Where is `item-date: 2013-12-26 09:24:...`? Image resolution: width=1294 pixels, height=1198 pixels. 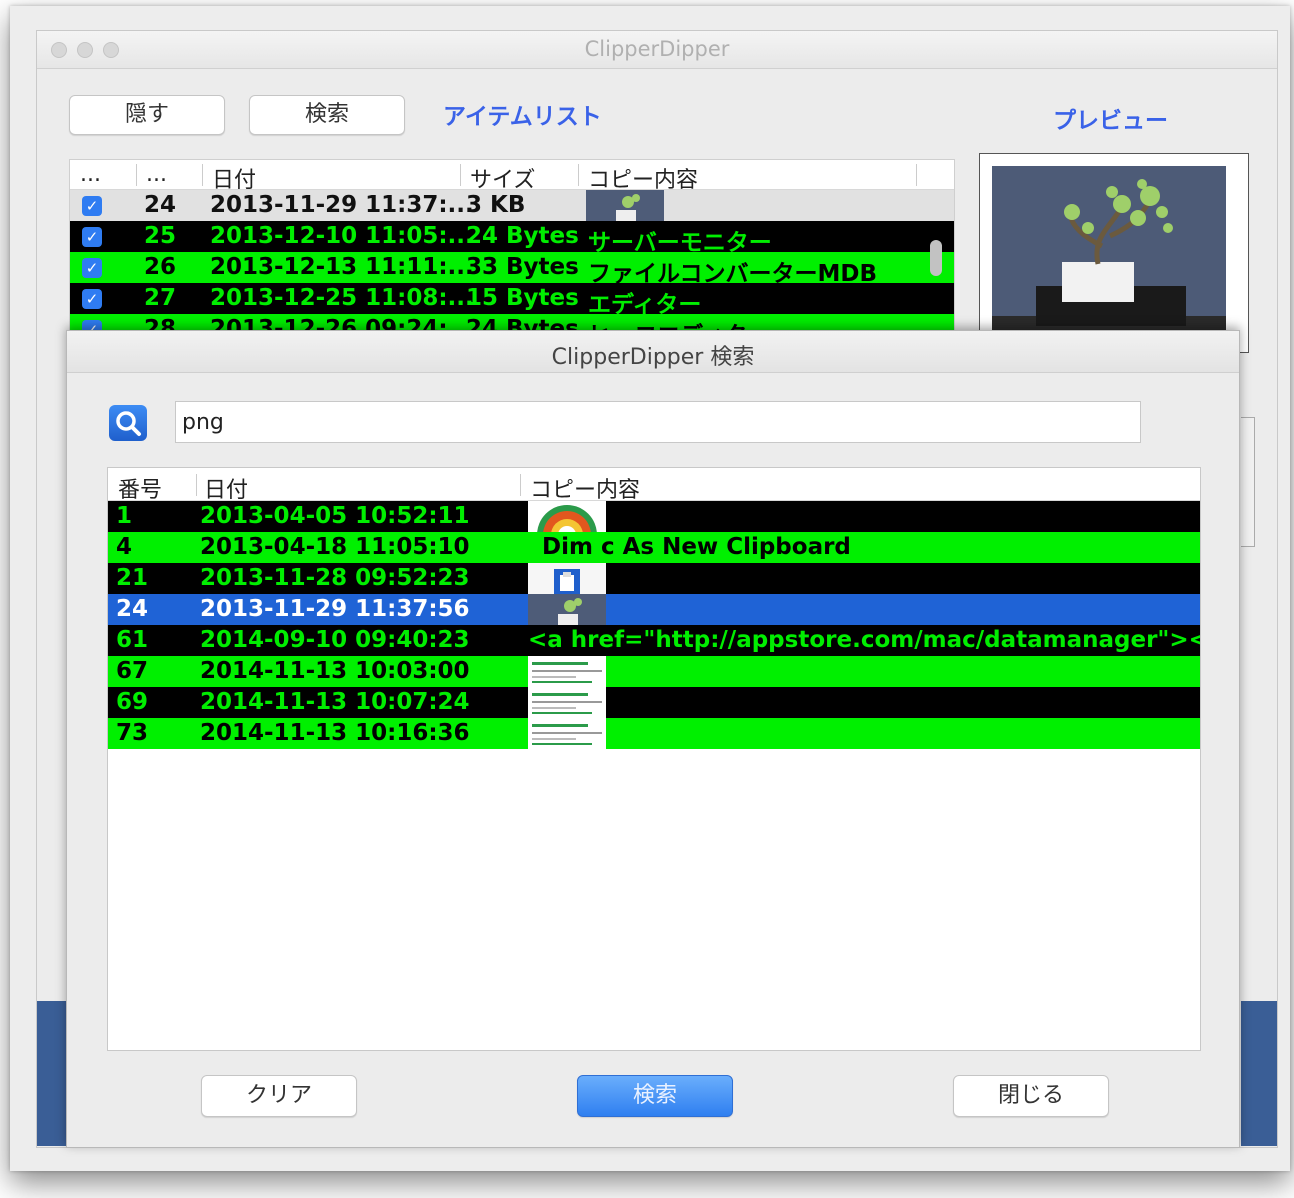
item-date: 2013-12-26 09:24:... is located at coordinates (342, 323).